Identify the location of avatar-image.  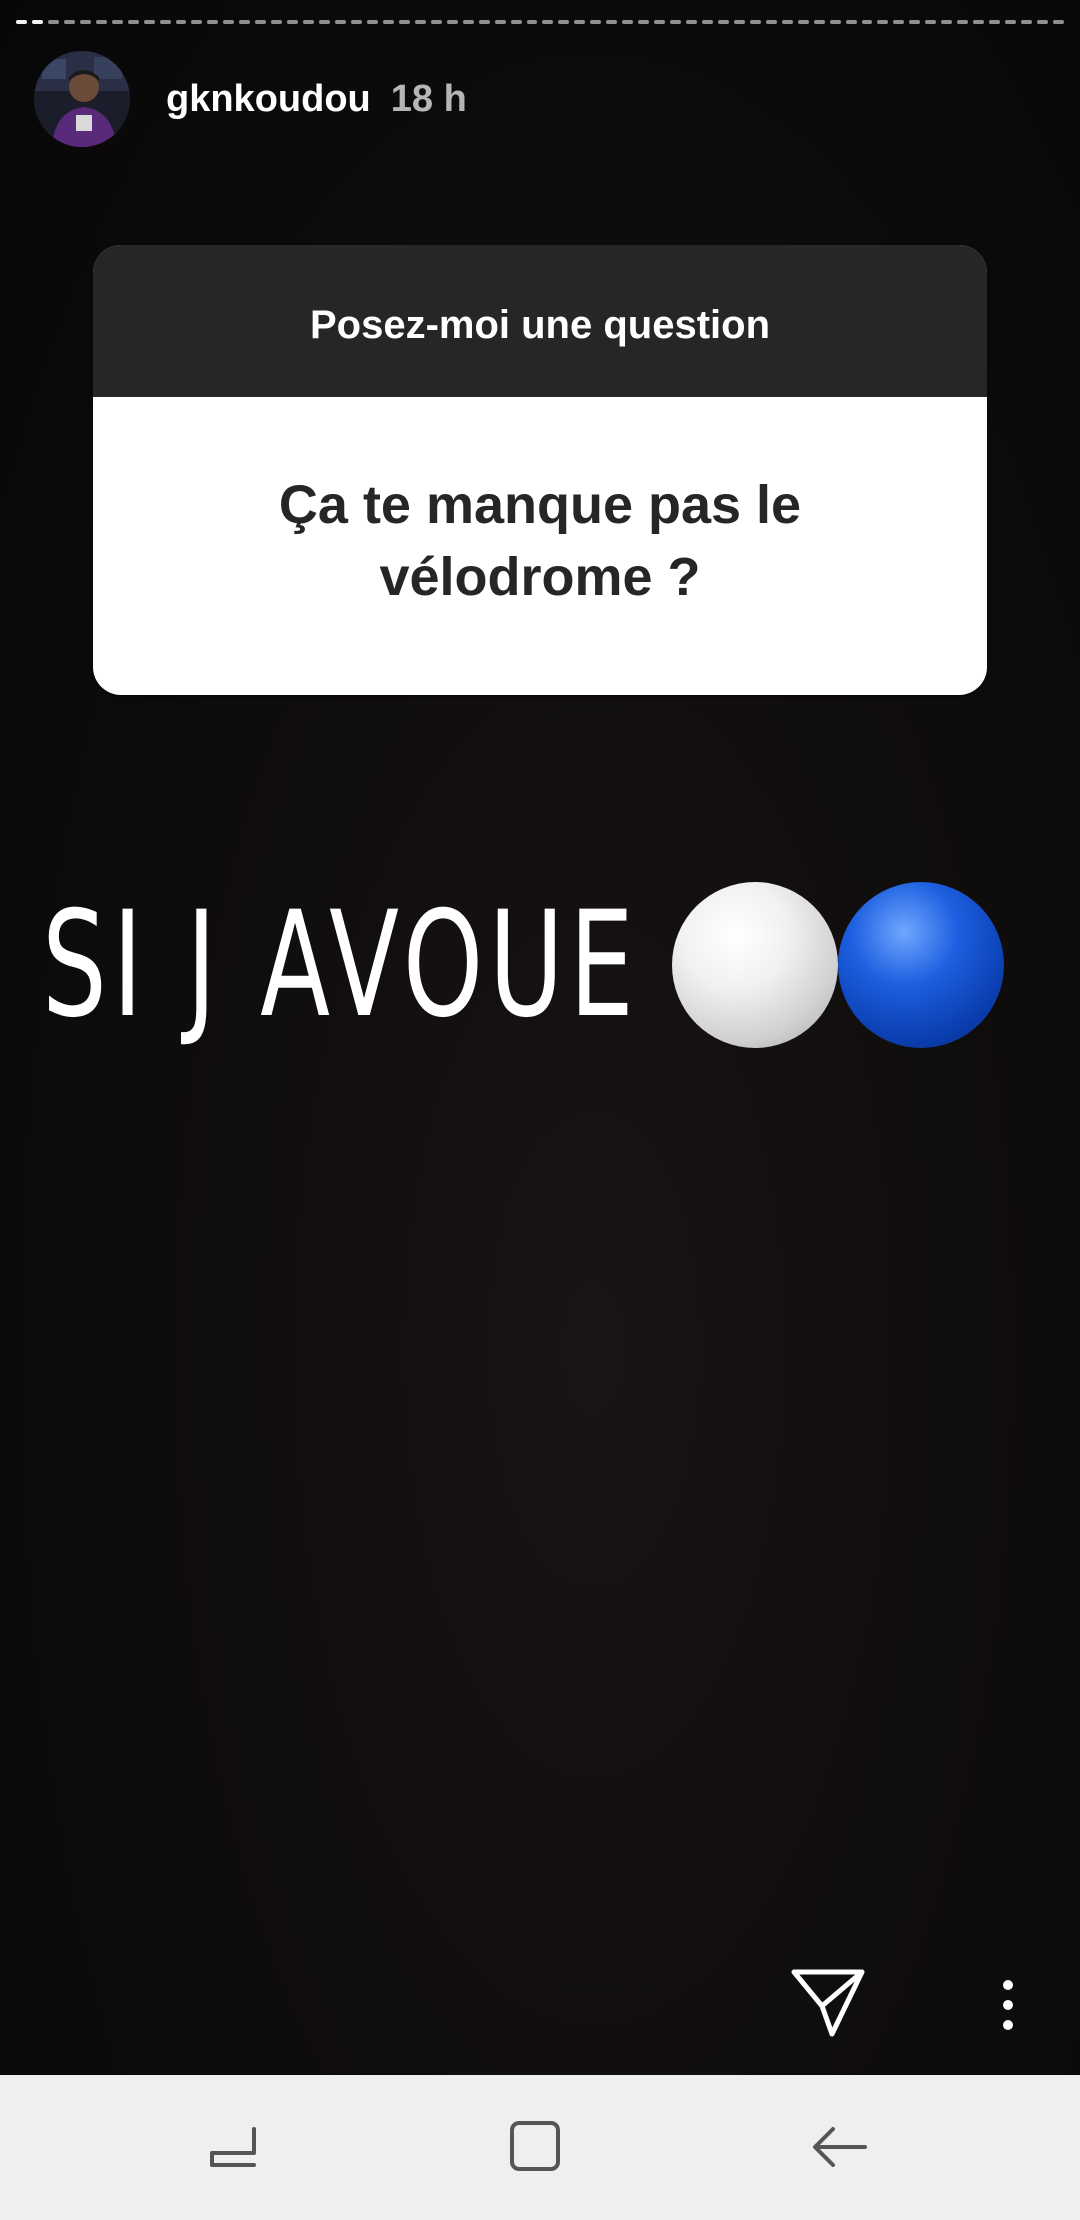
(82, 99).